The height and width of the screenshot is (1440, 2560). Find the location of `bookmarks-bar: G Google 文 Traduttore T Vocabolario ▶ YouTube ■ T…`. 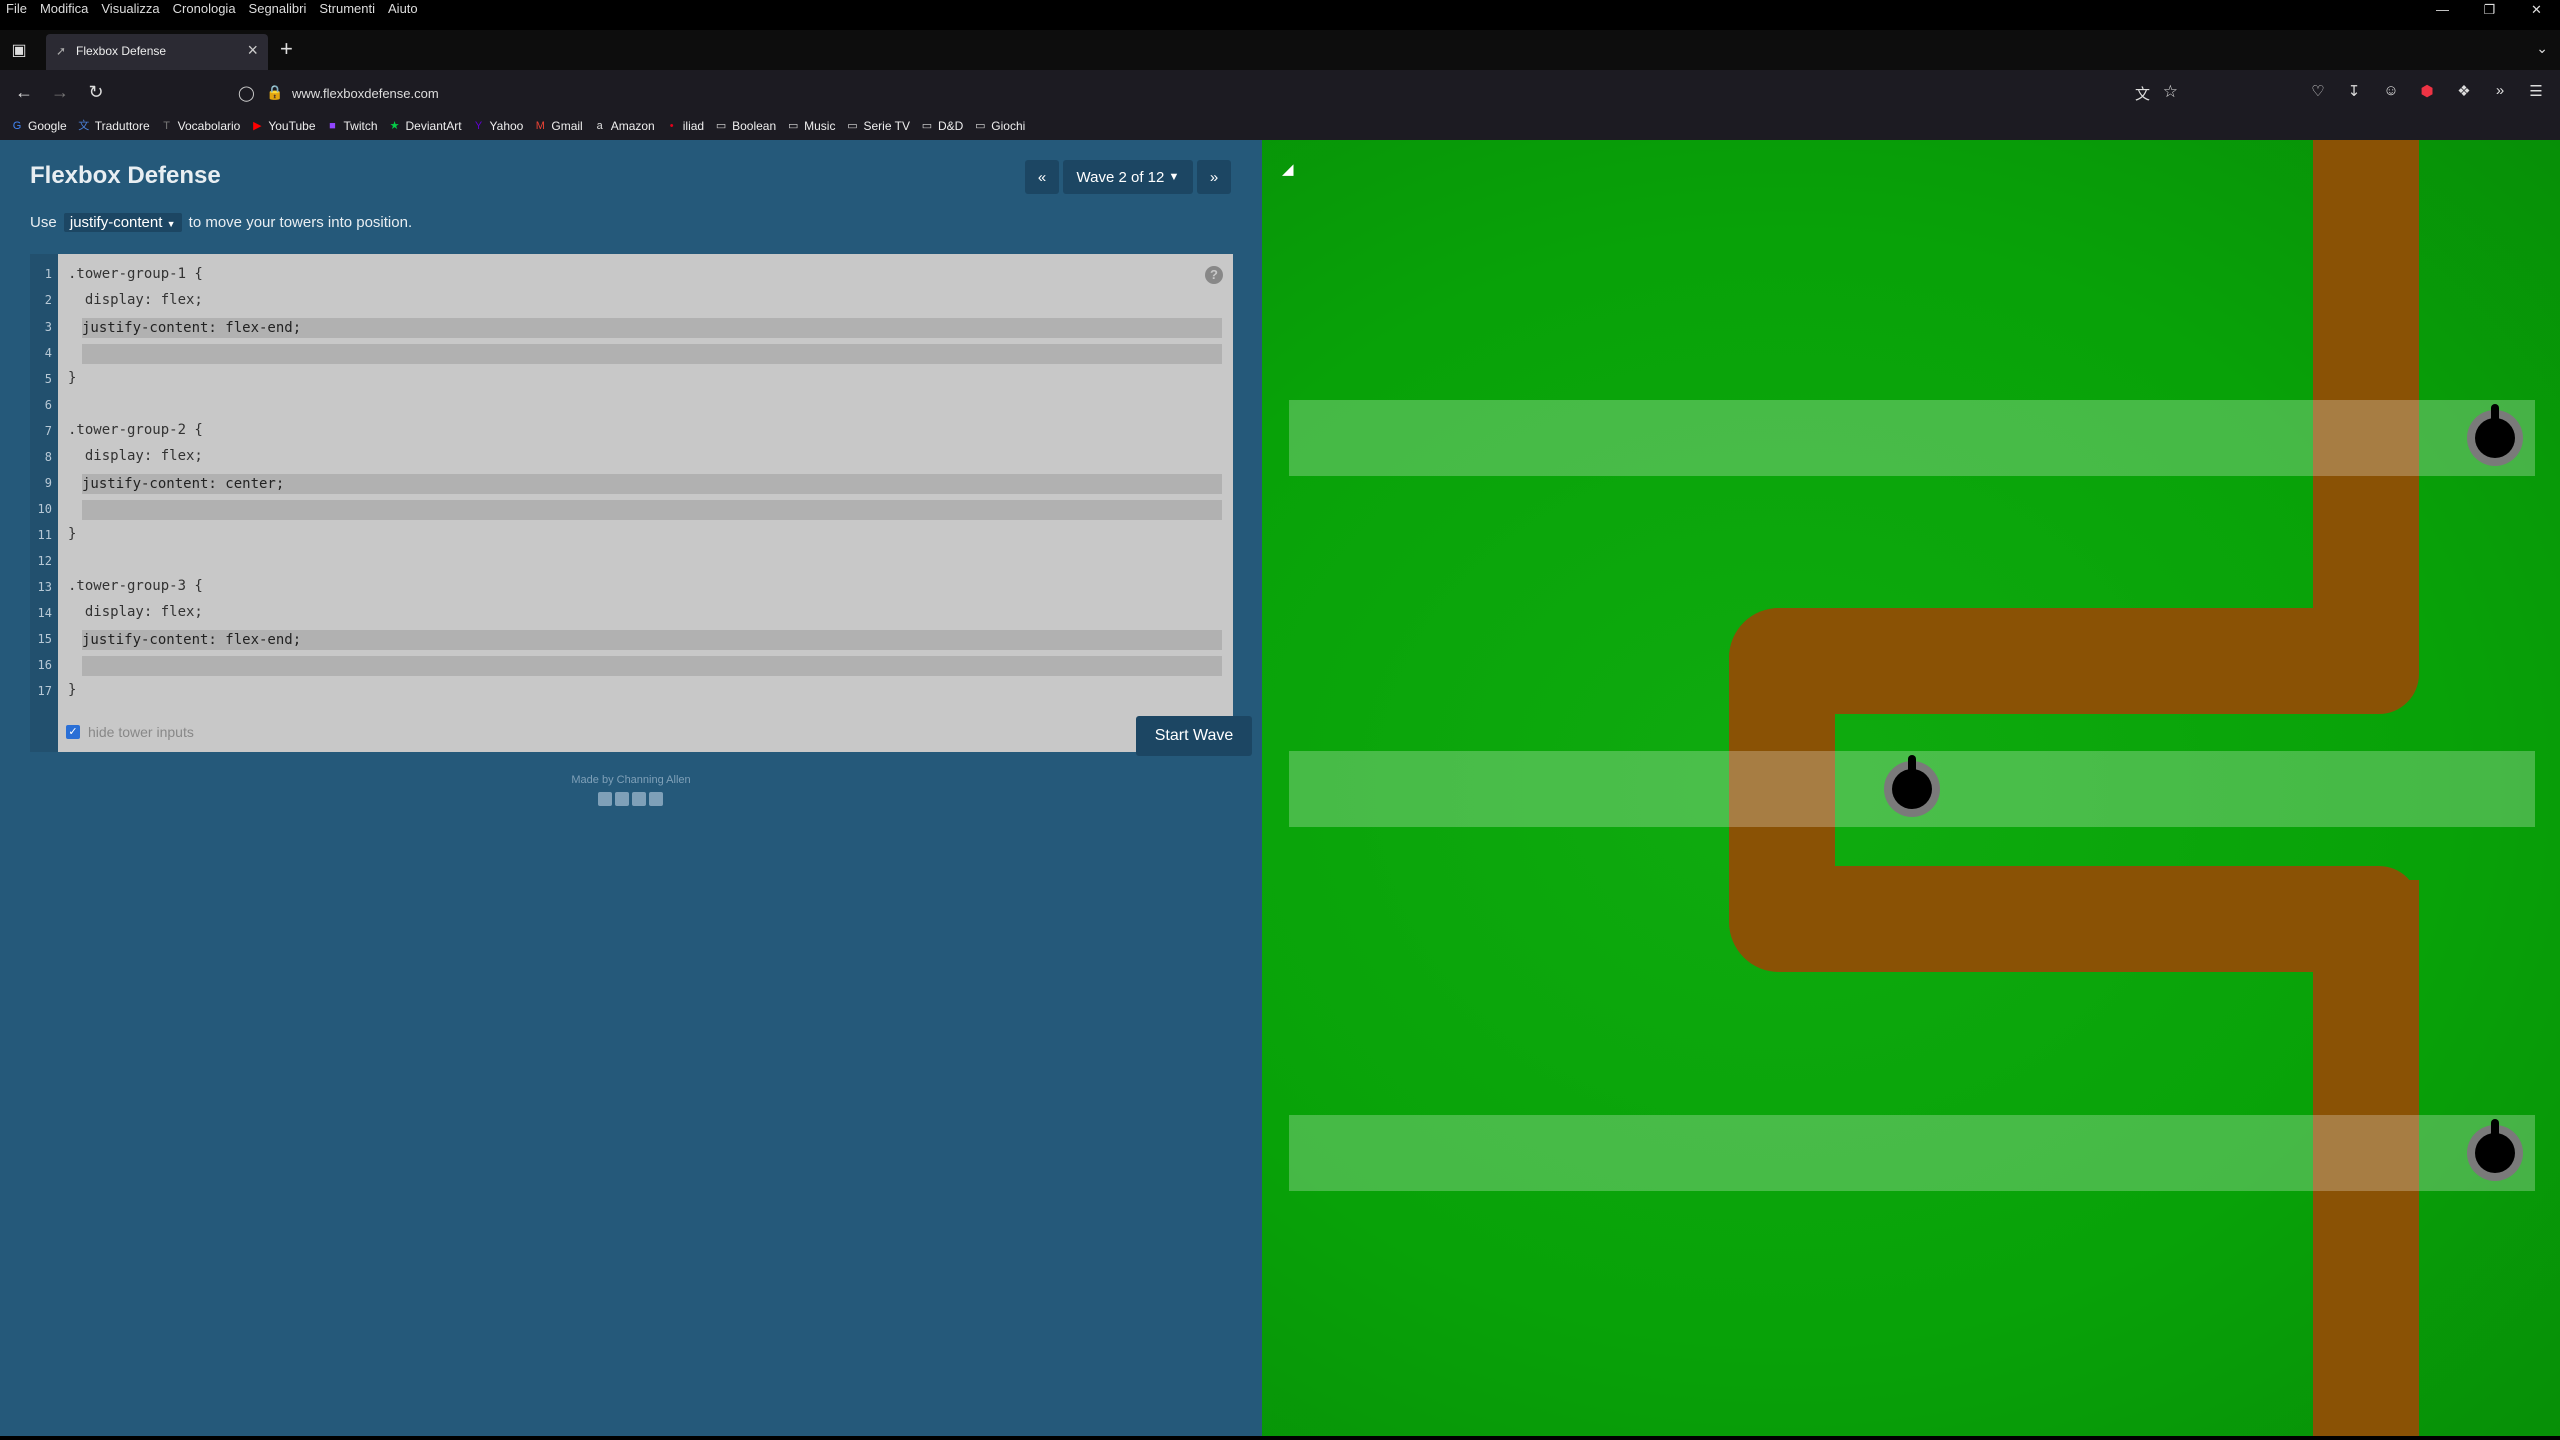

bookmarks-bar: G Google 文 Traduttore T Vocabolario ▶ YouTube ■ T… is located at coordinates (1280, 127).